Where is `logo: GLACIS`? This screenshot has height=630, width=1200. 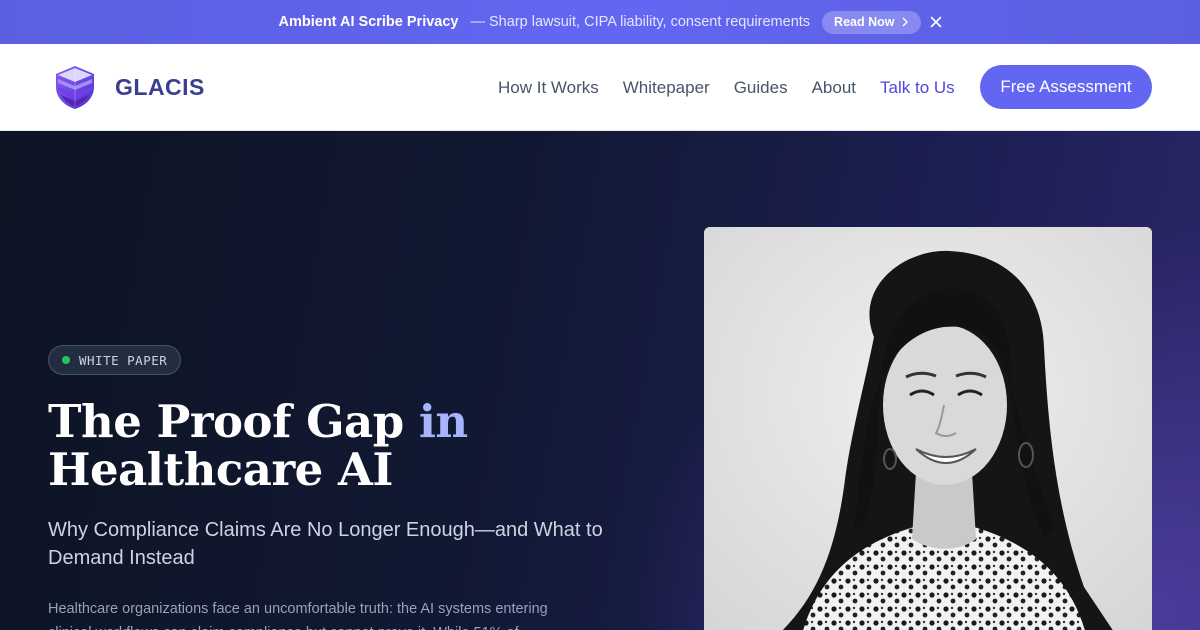
logo: GLACIS is located at coordinates (129, 87).